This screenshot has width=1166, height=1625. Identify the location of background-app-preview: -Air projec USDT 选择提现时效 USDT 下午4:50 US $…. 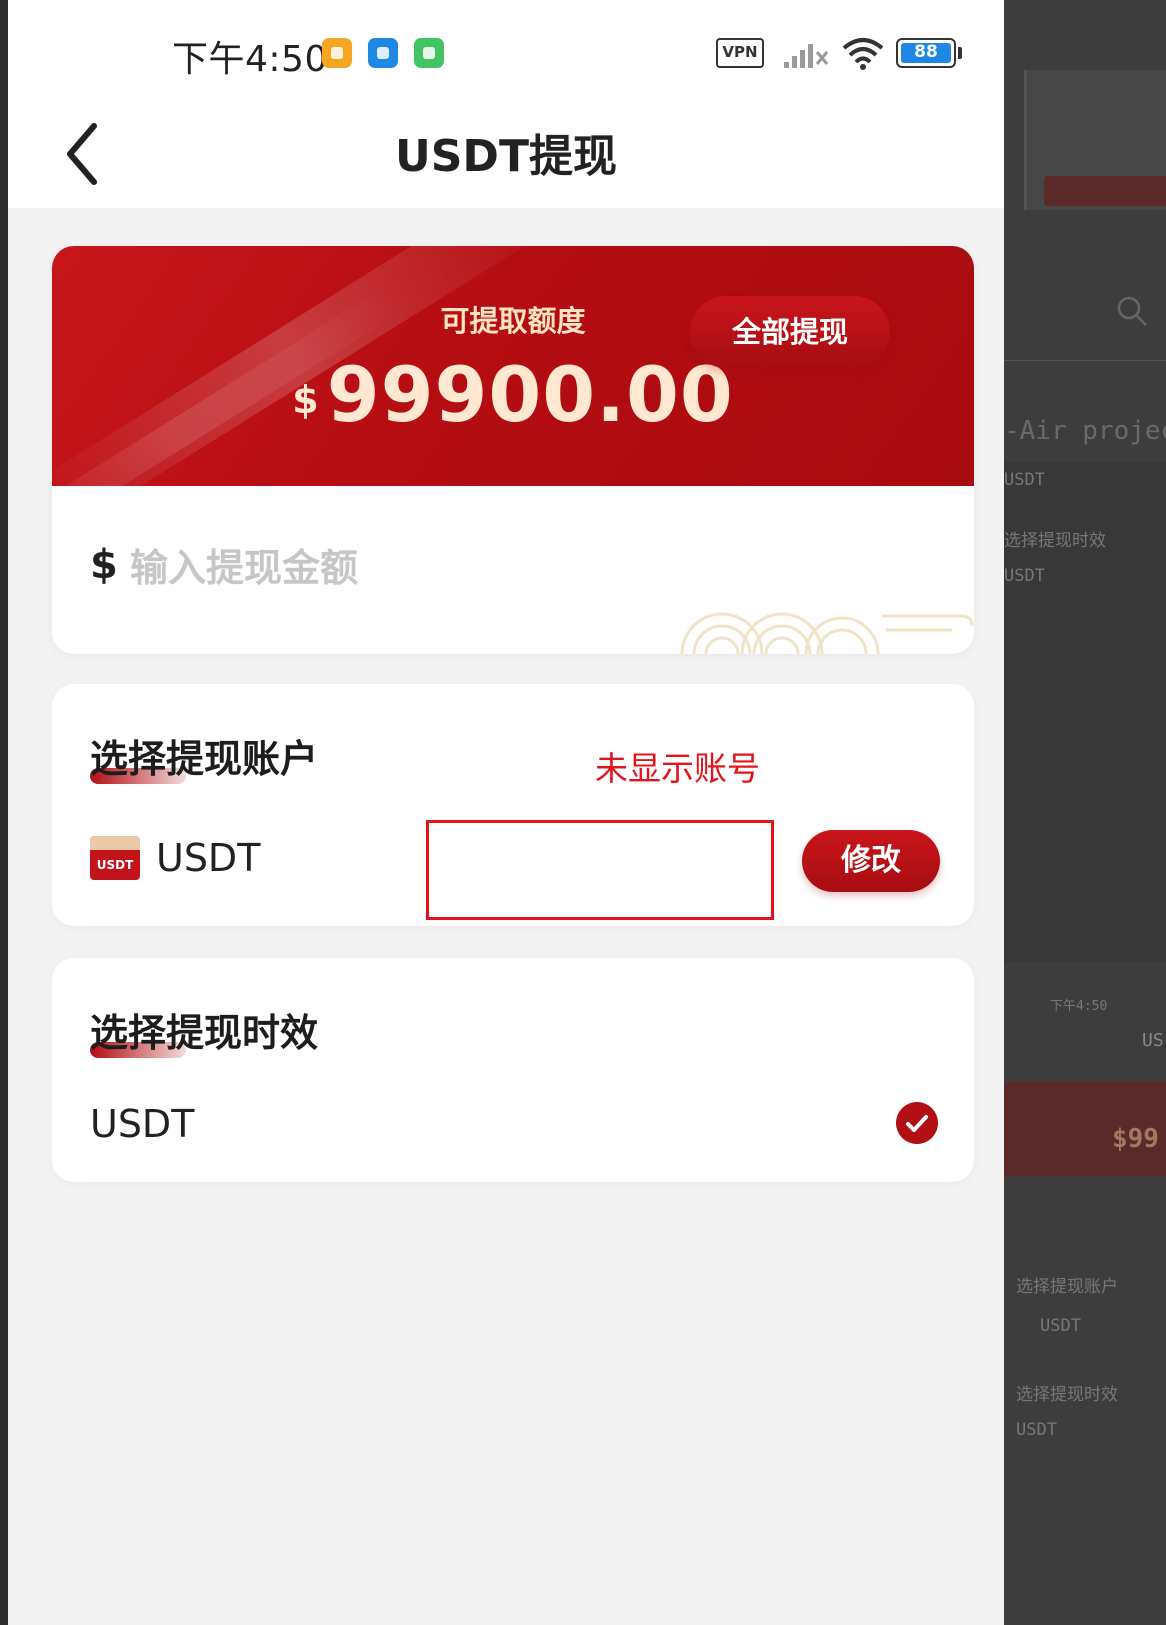
(1085, 812).